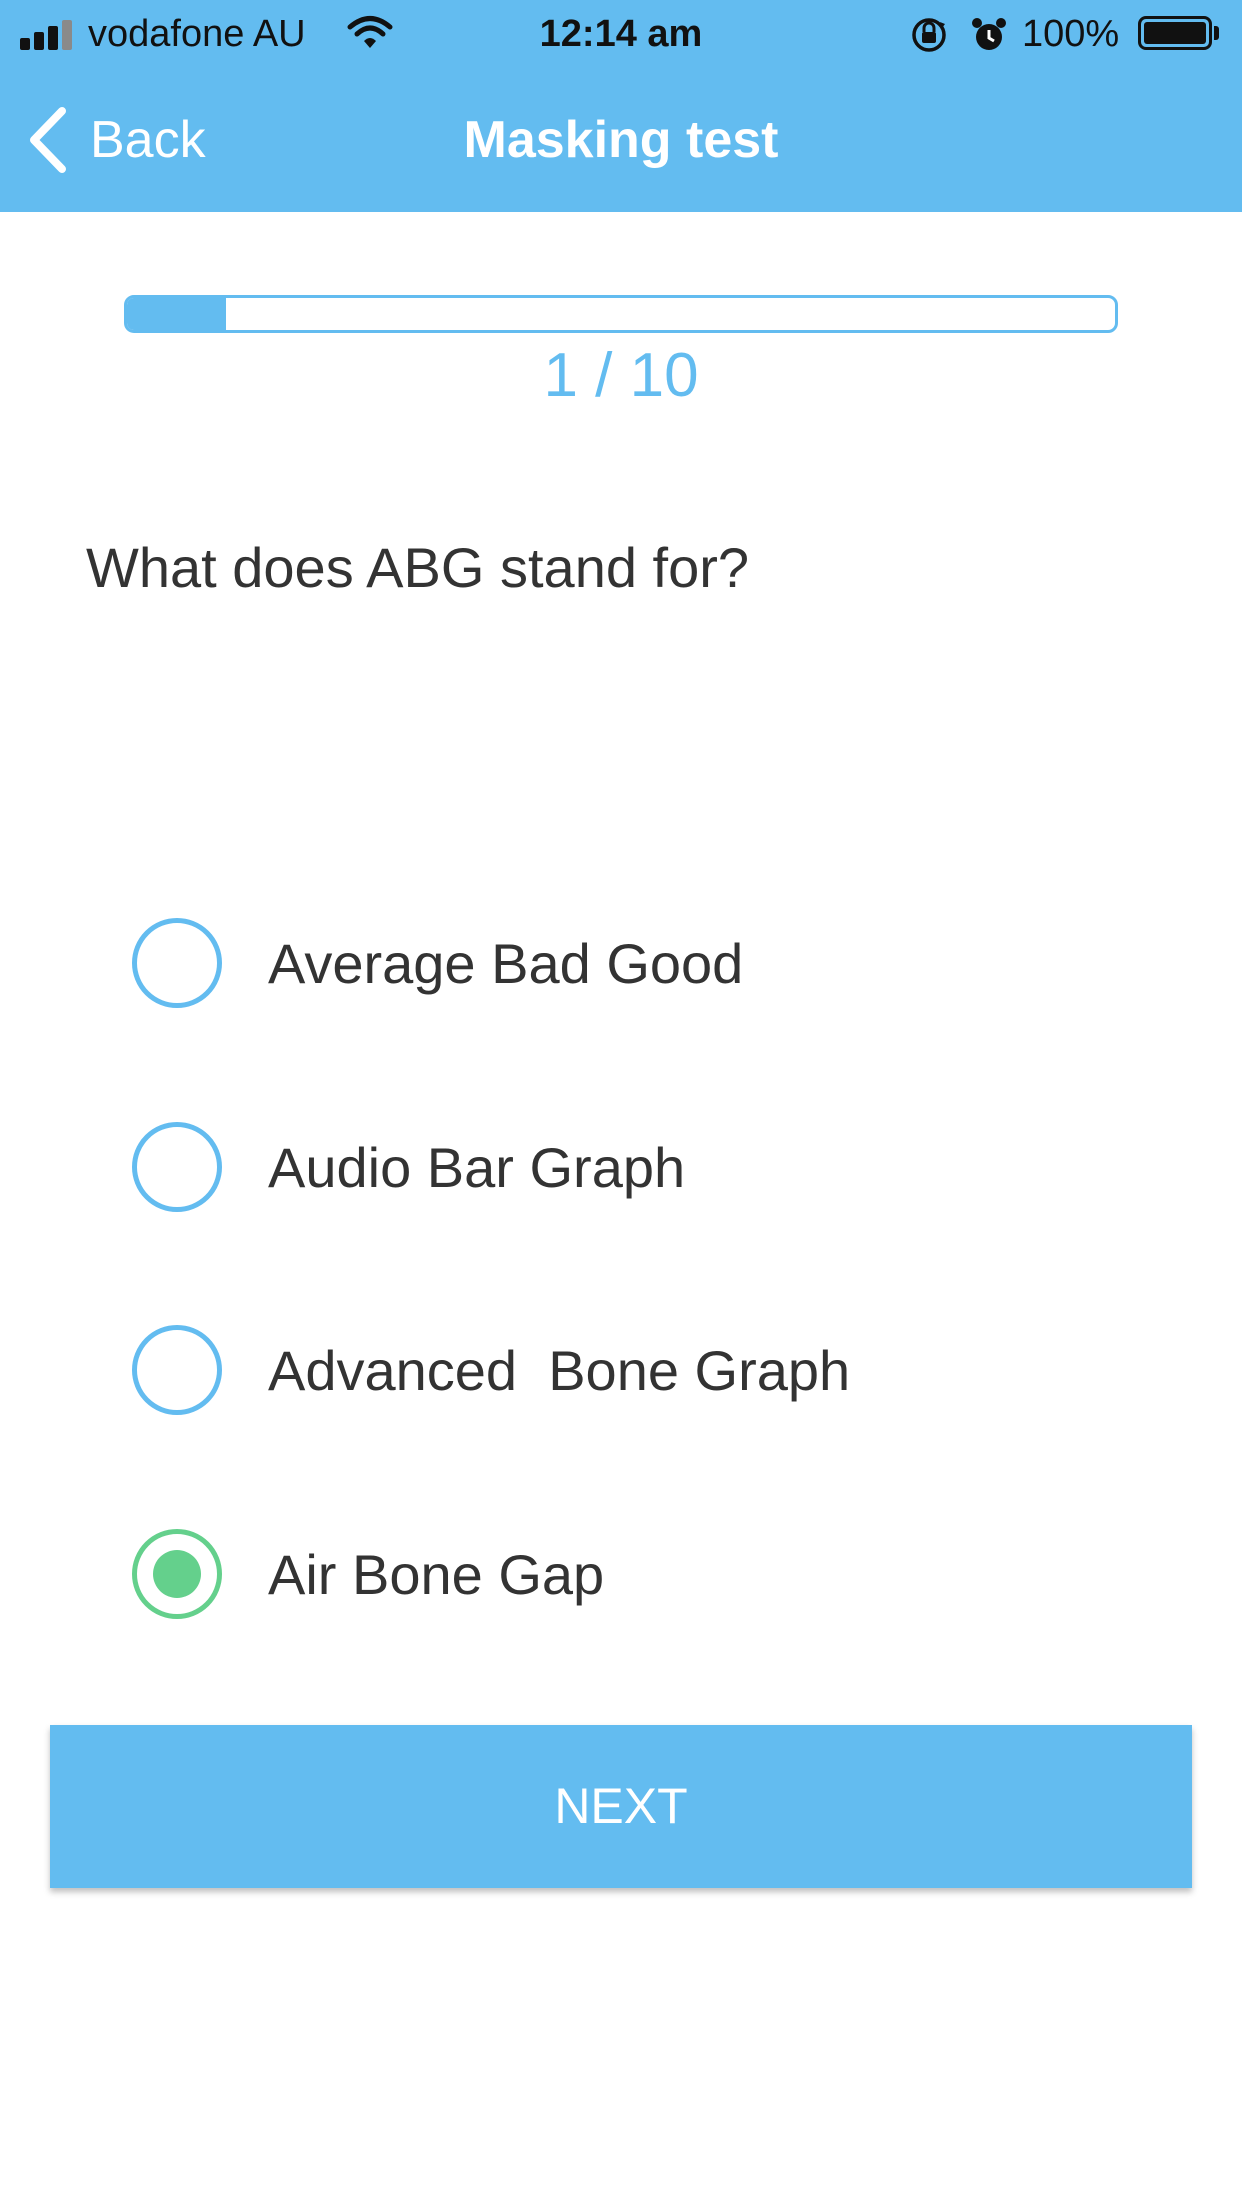  What do you see at coordinates (477, 1167) in the screenshot?
I see `option-label: Audio Bar Graph` at bounding box center [477, 1167].